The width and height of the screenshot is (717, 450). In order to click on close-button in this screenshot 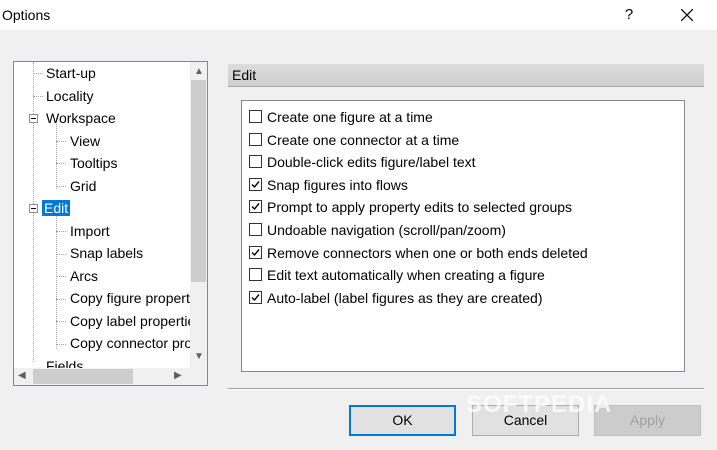, I will do `click(687, 15)`.